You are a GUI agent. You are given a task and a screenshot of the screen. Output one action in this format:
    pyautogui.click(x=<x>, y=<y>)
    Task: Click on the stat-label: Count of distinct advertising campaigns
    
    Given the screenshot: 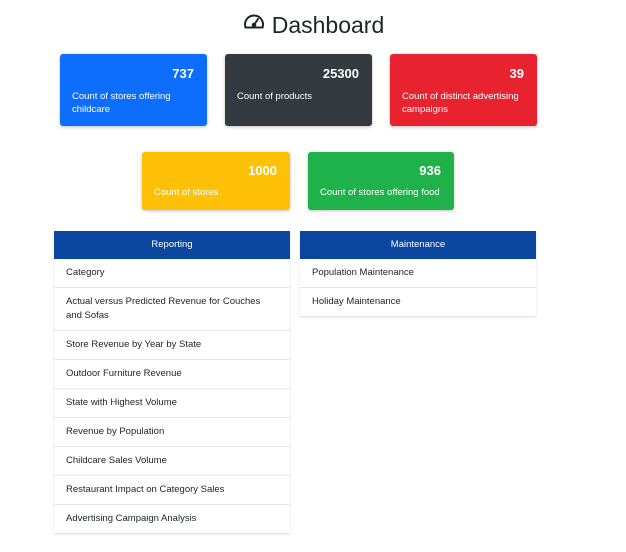 What is the action you would take?
    pyautogui.click(x=460, y=103)
    